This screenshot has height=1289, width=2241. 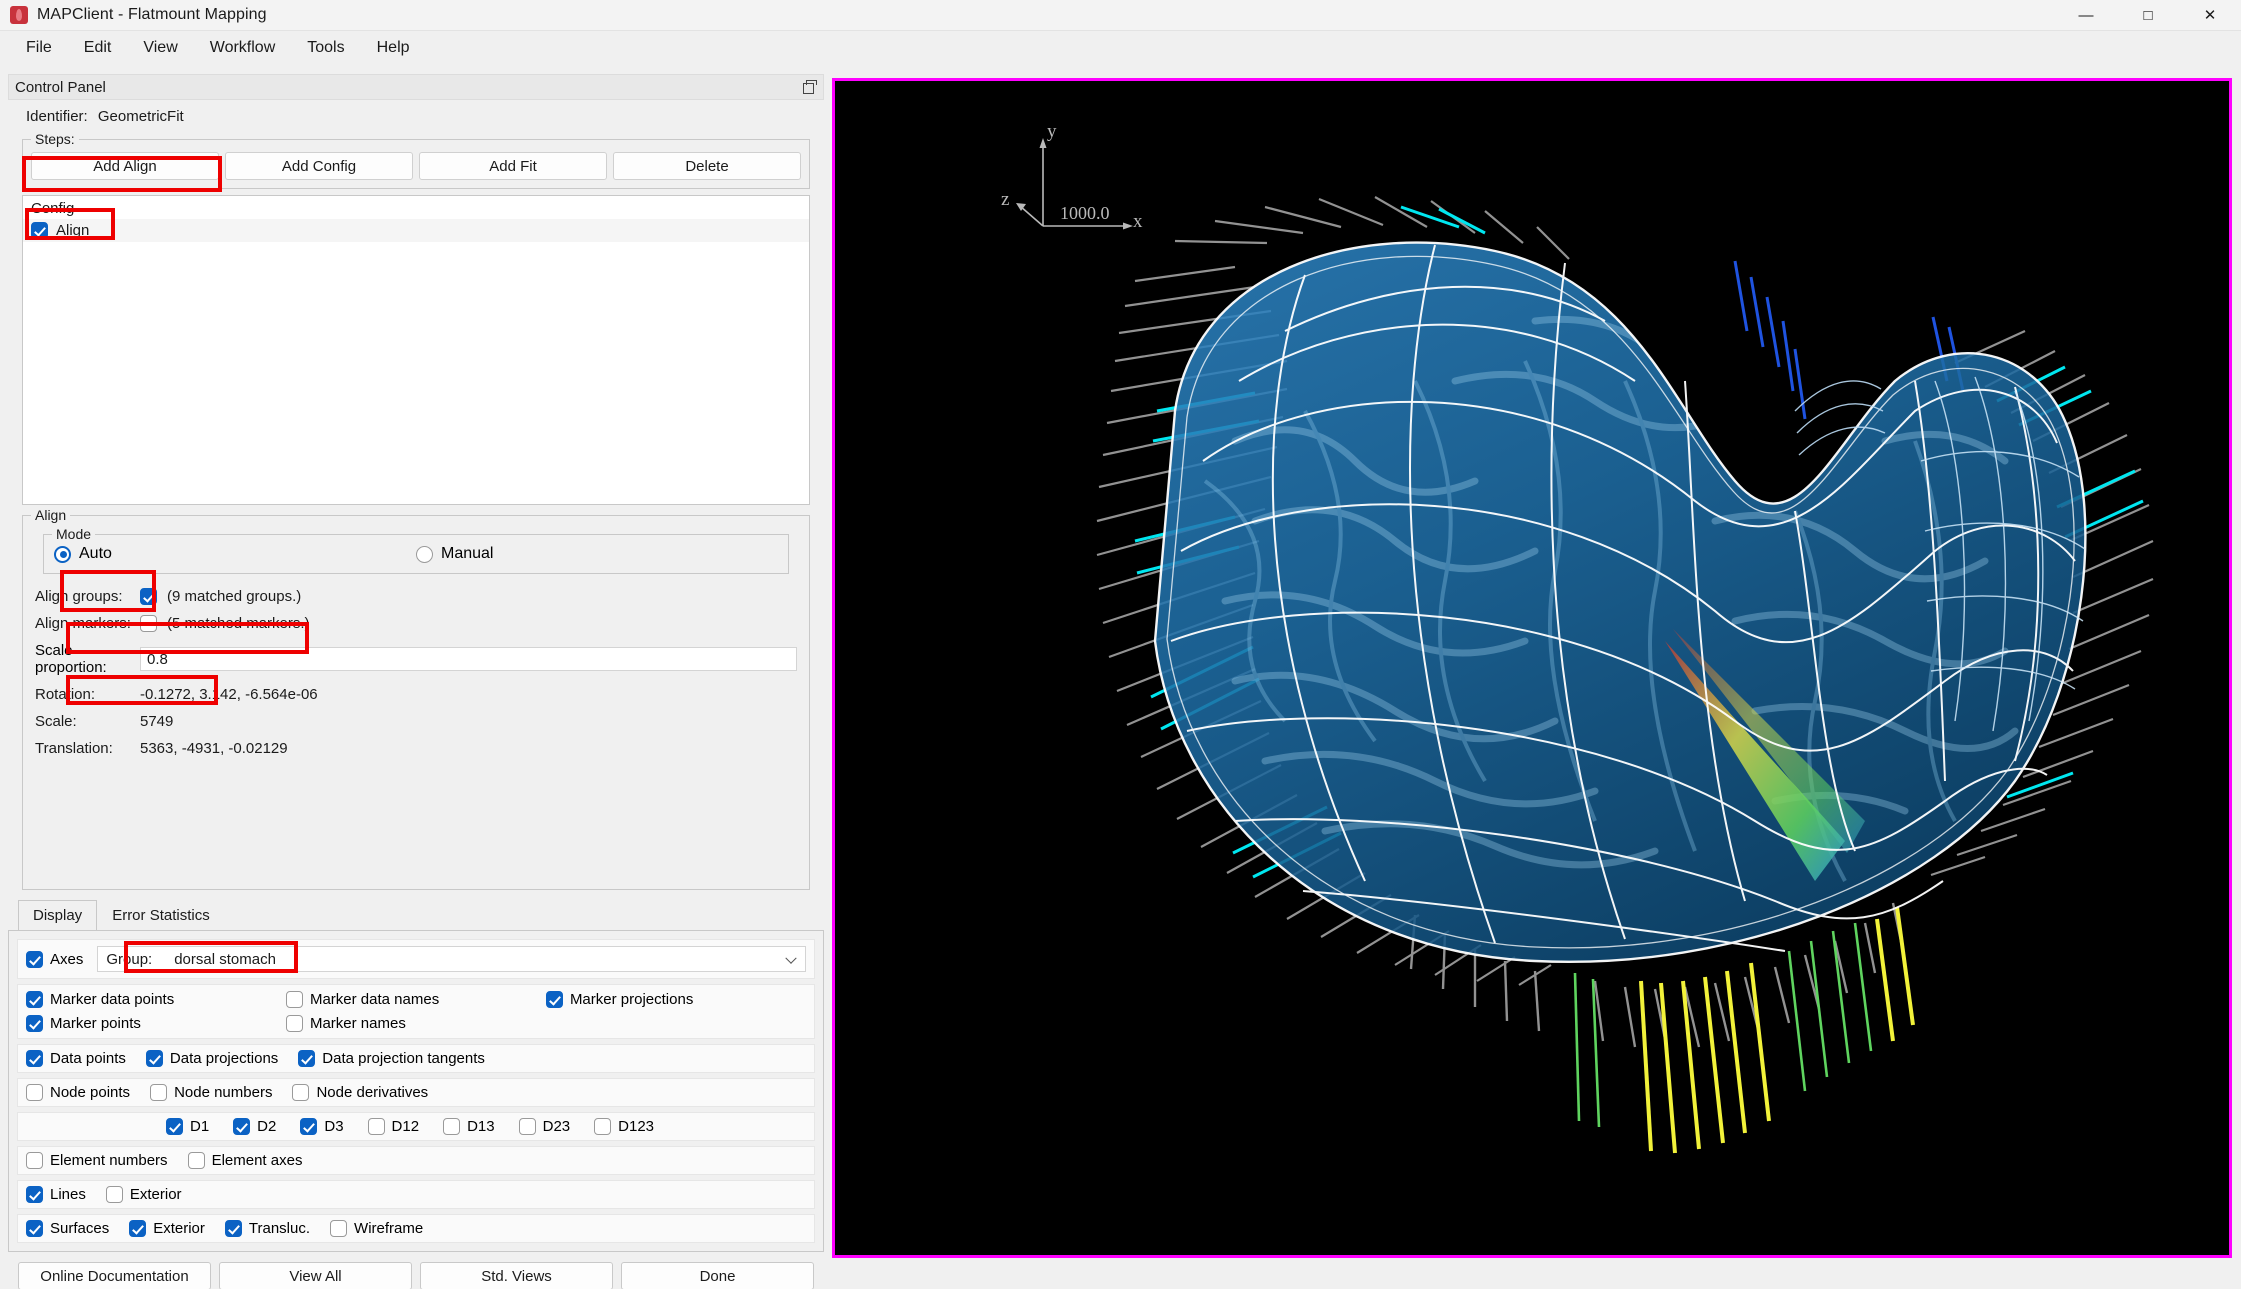 What do you see at coordinates (597, 554) in the screenshot?
I see `mode-manual-option: Manual` at bounding box center [597, 554].